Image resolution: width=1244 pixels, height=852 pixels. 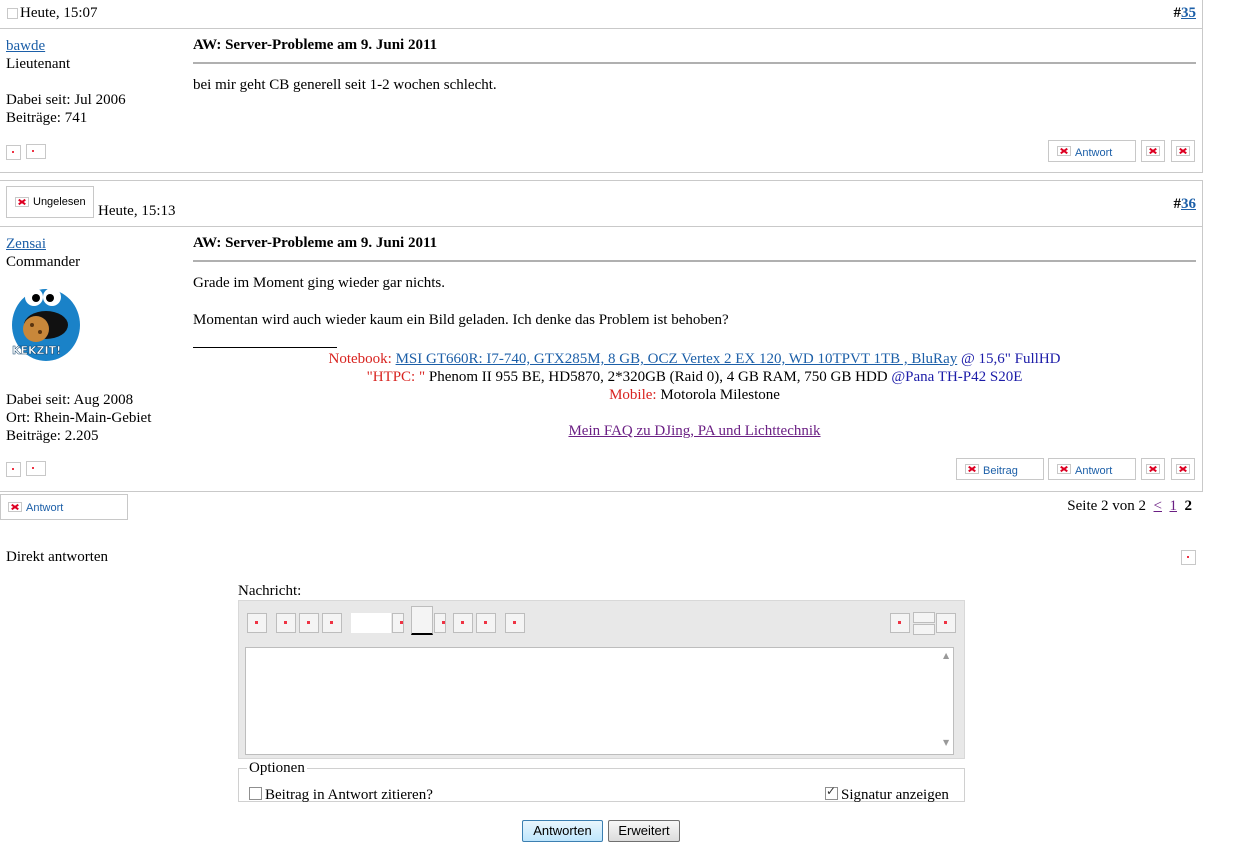 I want to click on submit-reply-button: Antworten, so click(x=562, y=831).